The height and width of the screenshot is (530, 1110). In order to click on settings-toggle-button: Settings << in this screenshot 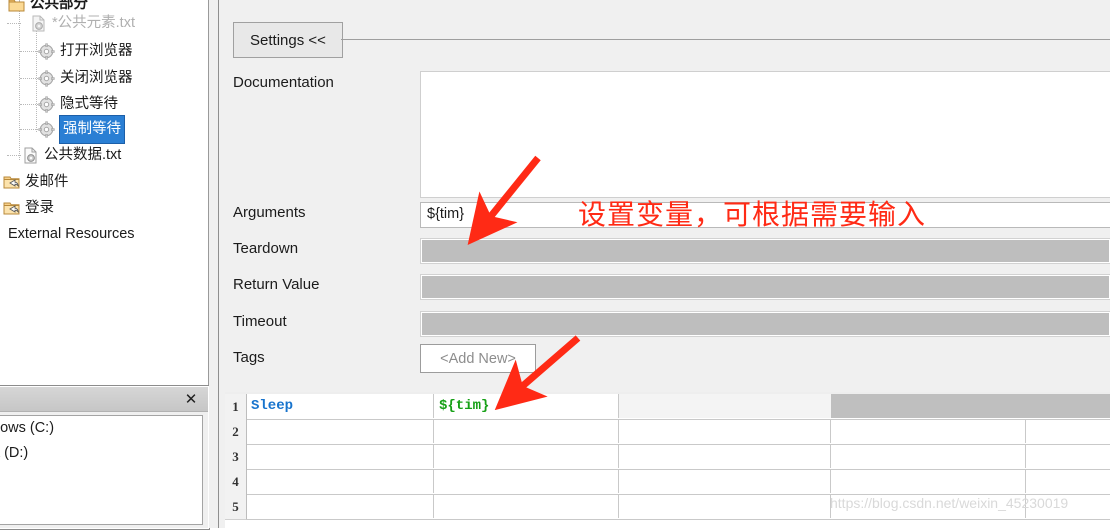, I will do `click(288, 40)`.